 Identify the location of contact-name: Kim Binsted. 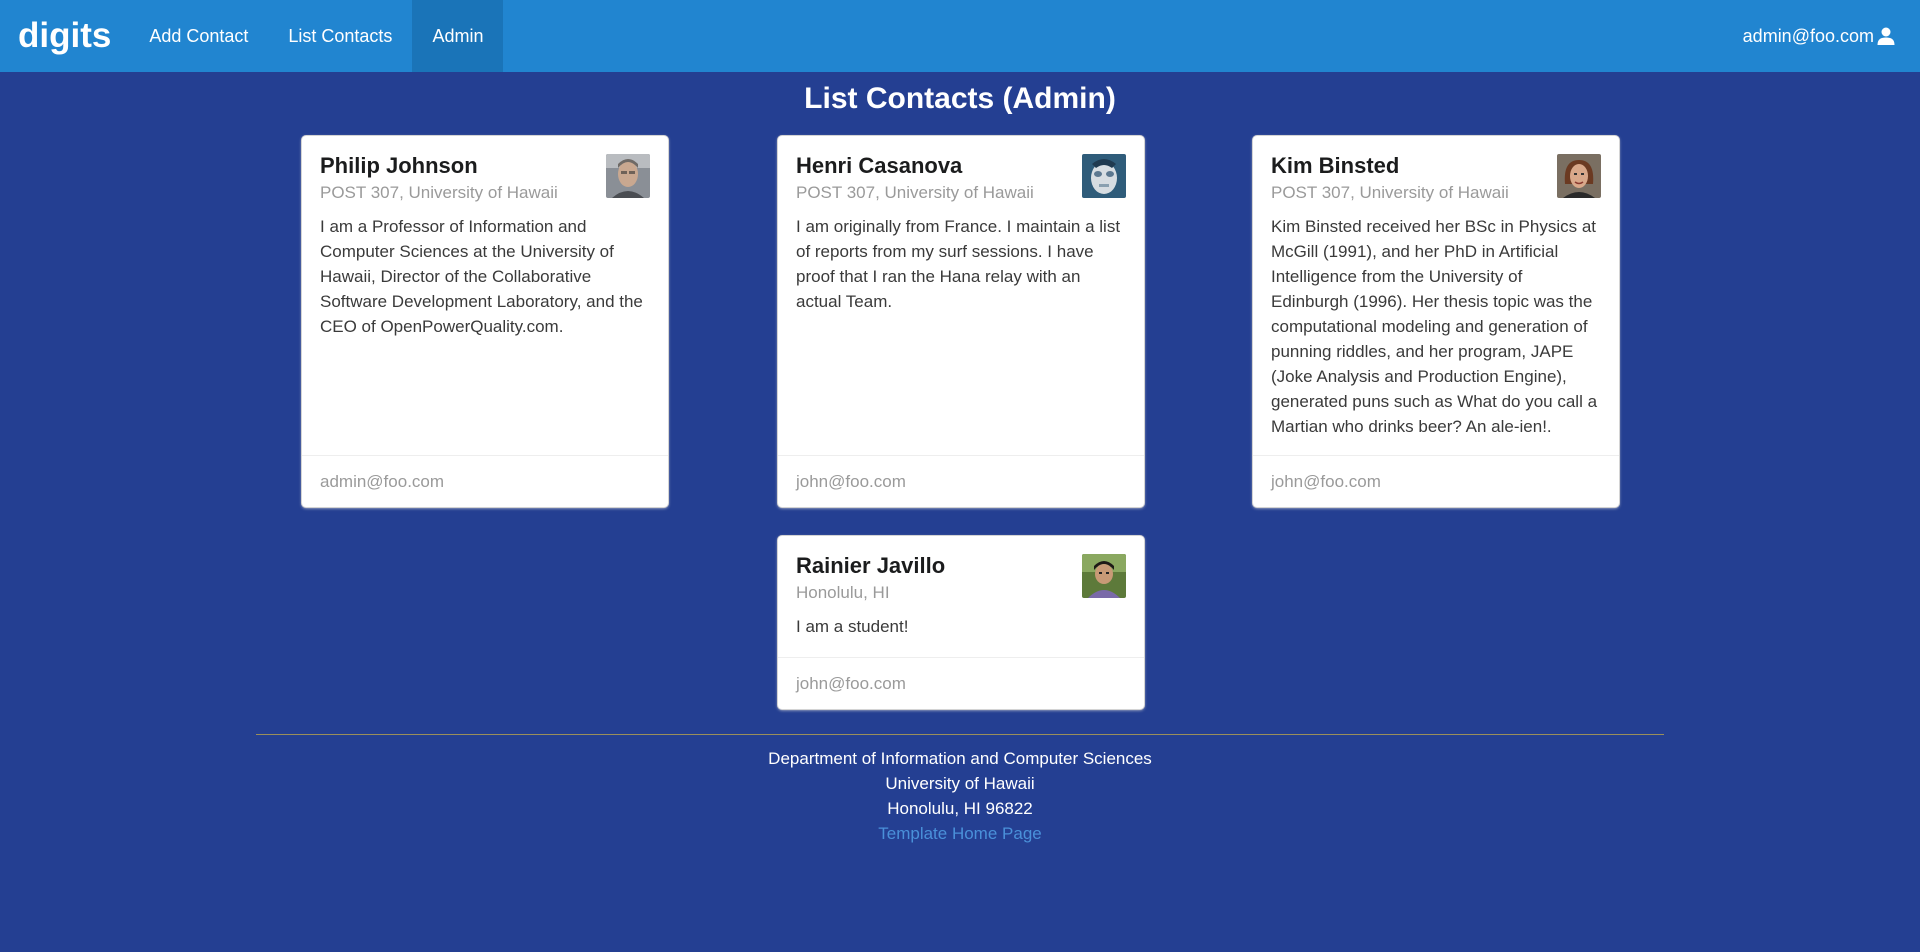
(1335, 165).